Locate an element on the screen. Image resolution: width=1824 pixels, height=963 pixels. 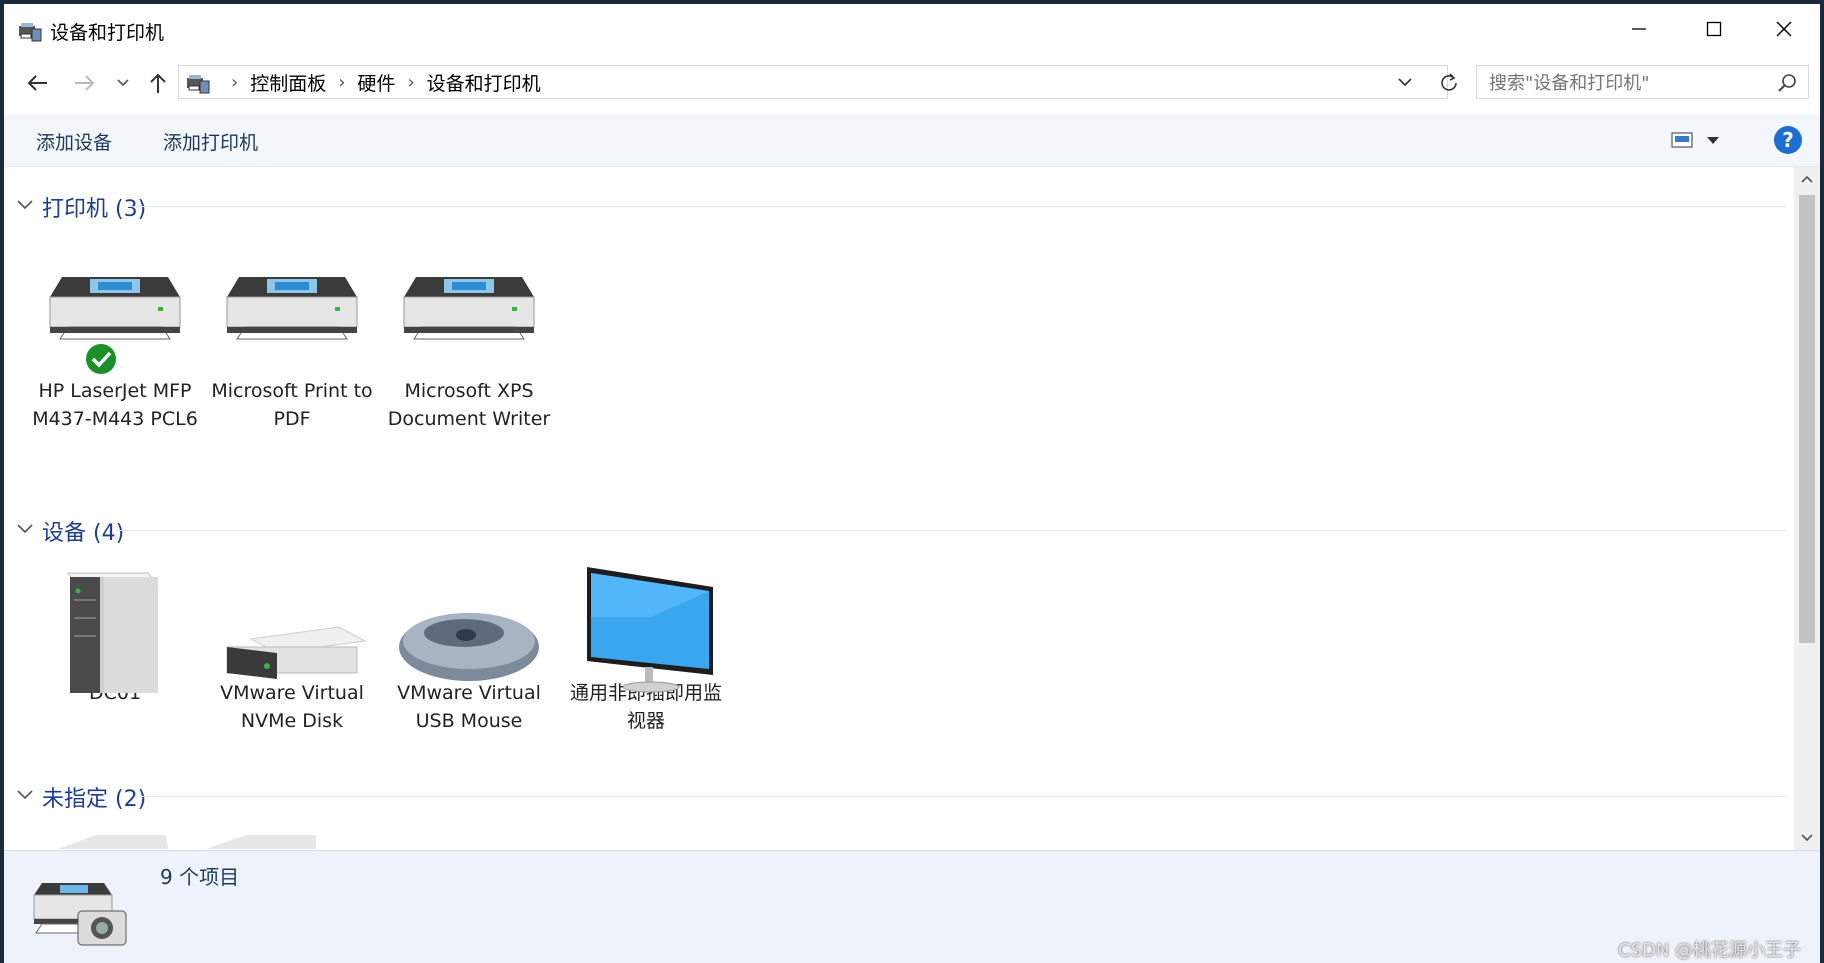
computer-tower-icon is located at coordinates (115, 625).